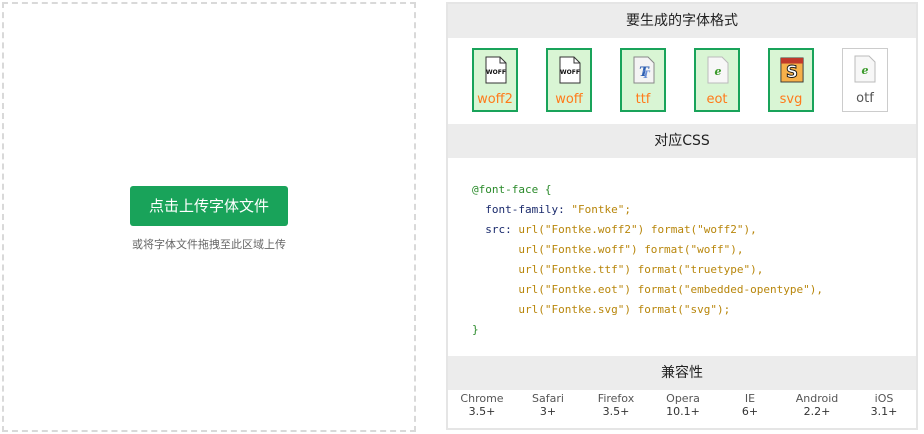 The width and height of the screenshot is (924, 434). What do you see at coordinates (624, 309) in the screenshot?
I see `code-value: url("Fontke.svg") format("svg");` at bounding box center [624, 309].